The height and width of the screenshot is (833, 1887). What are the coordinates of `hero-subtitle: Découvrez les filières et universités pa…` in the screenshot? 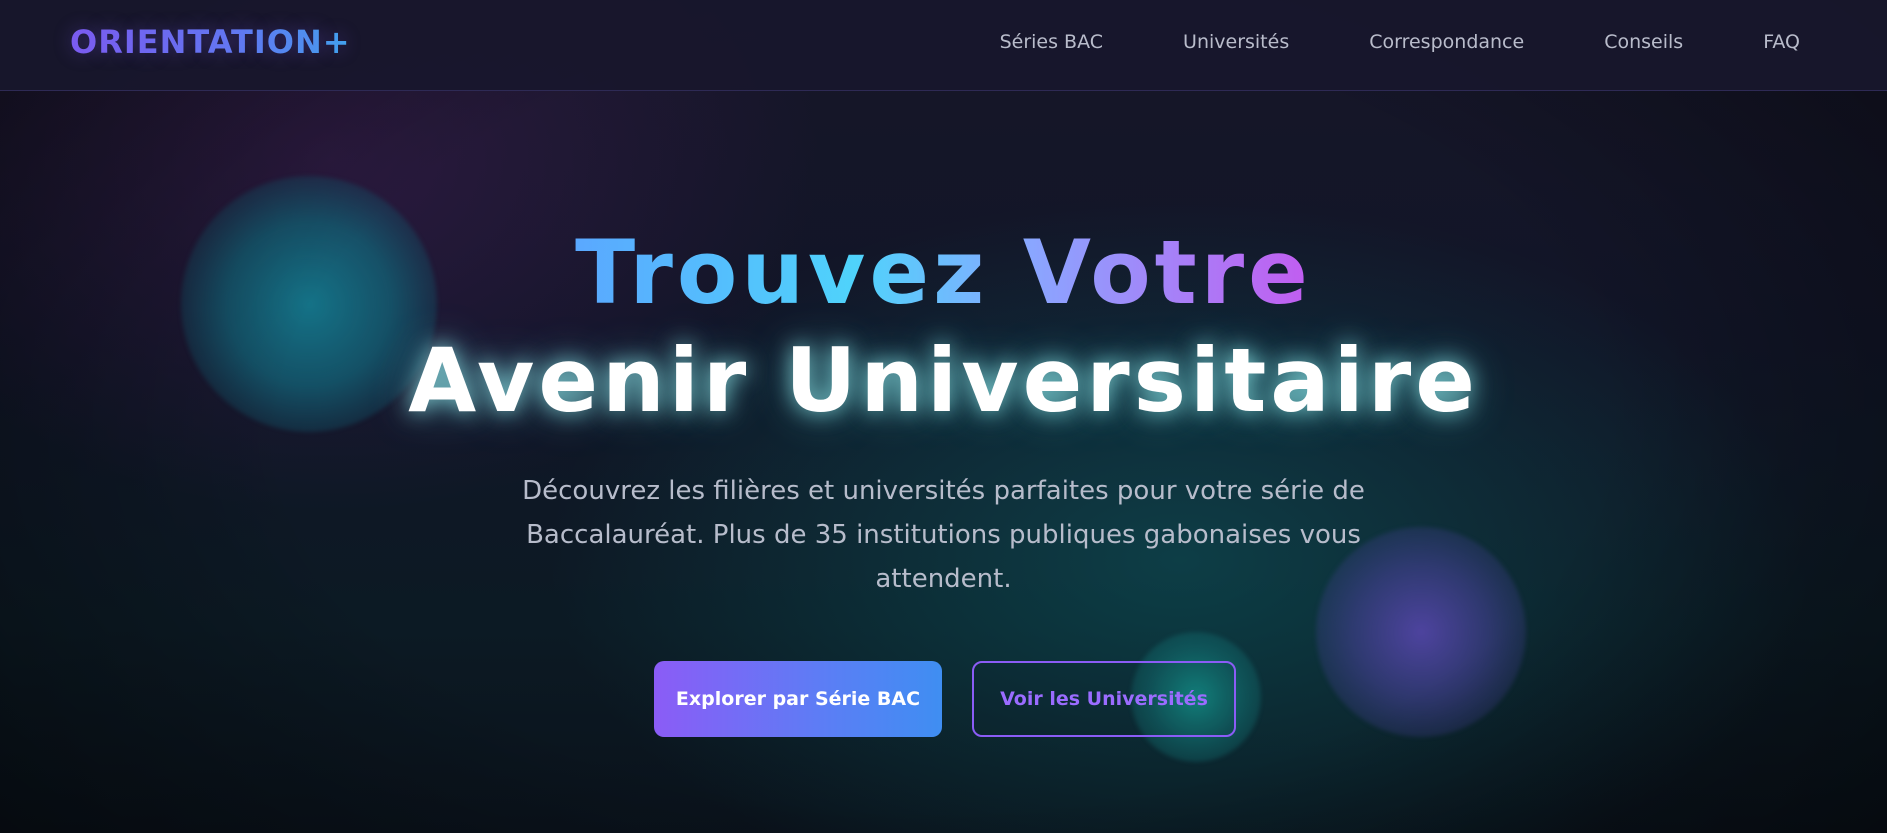 It's located at (943, 535).